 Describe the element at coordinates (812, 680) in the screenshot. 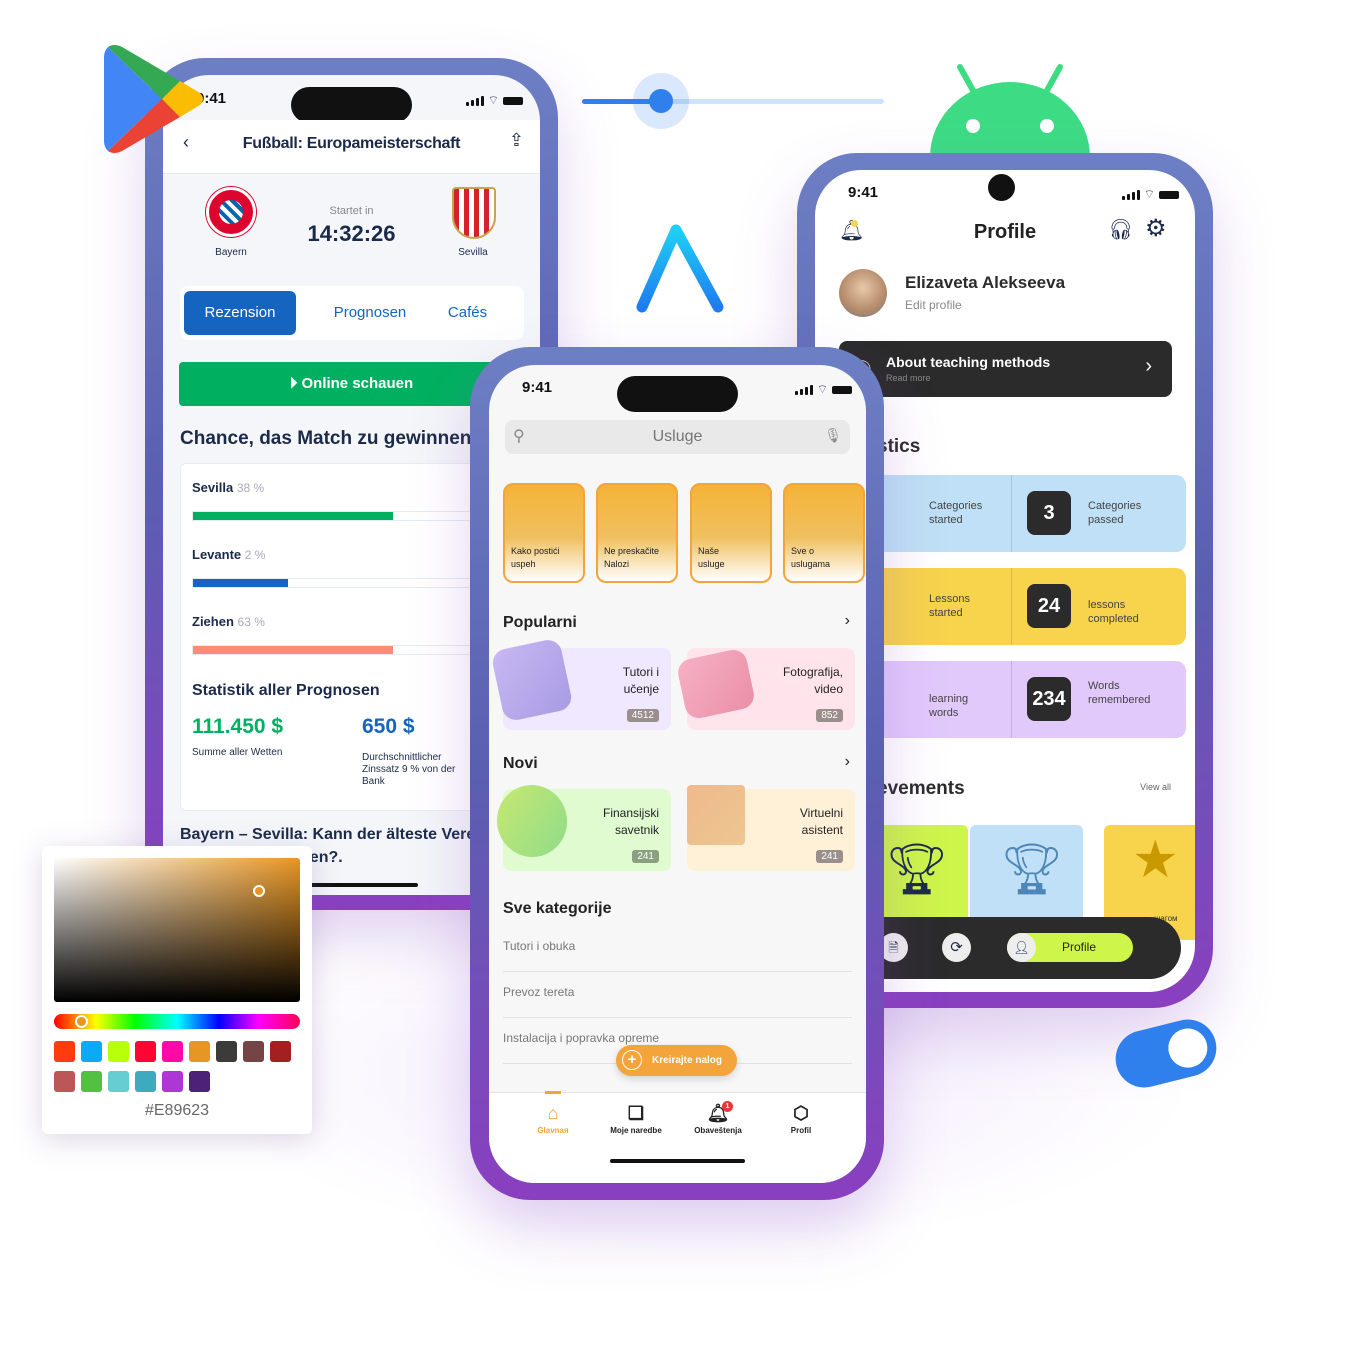

I see `category-title: Fotografija, video` at that location.